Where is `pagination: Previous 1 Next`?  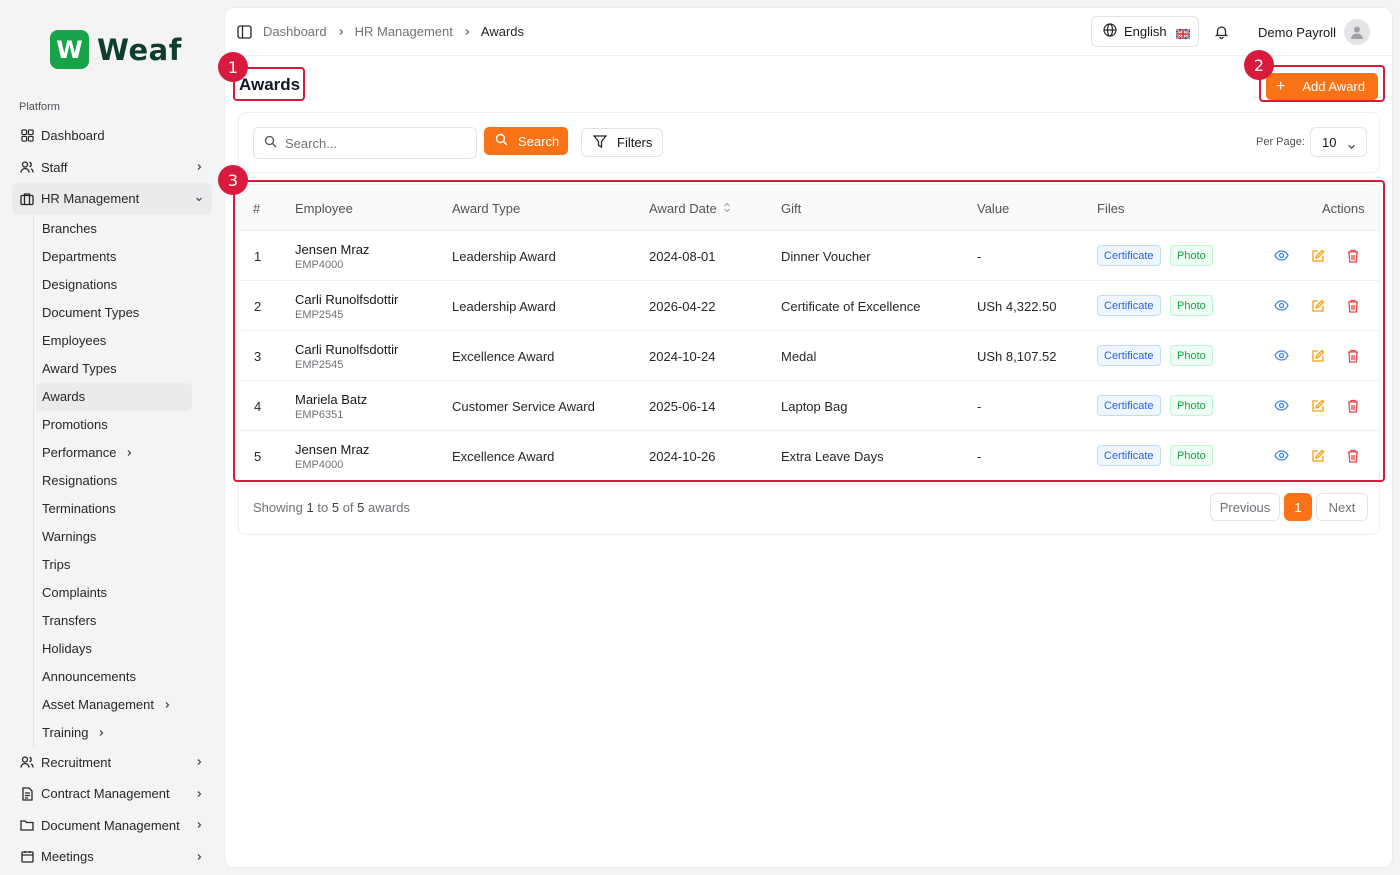 pagination: Previous 1 Next is located at coordinates (1289, 507).